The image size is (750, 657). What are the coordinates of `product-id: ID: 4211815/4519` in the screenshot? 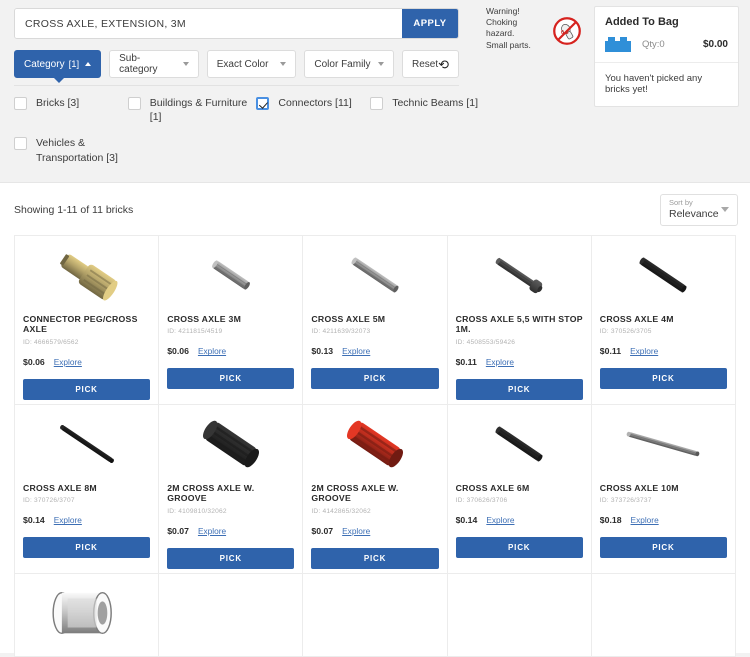 It's located at (195, 332).